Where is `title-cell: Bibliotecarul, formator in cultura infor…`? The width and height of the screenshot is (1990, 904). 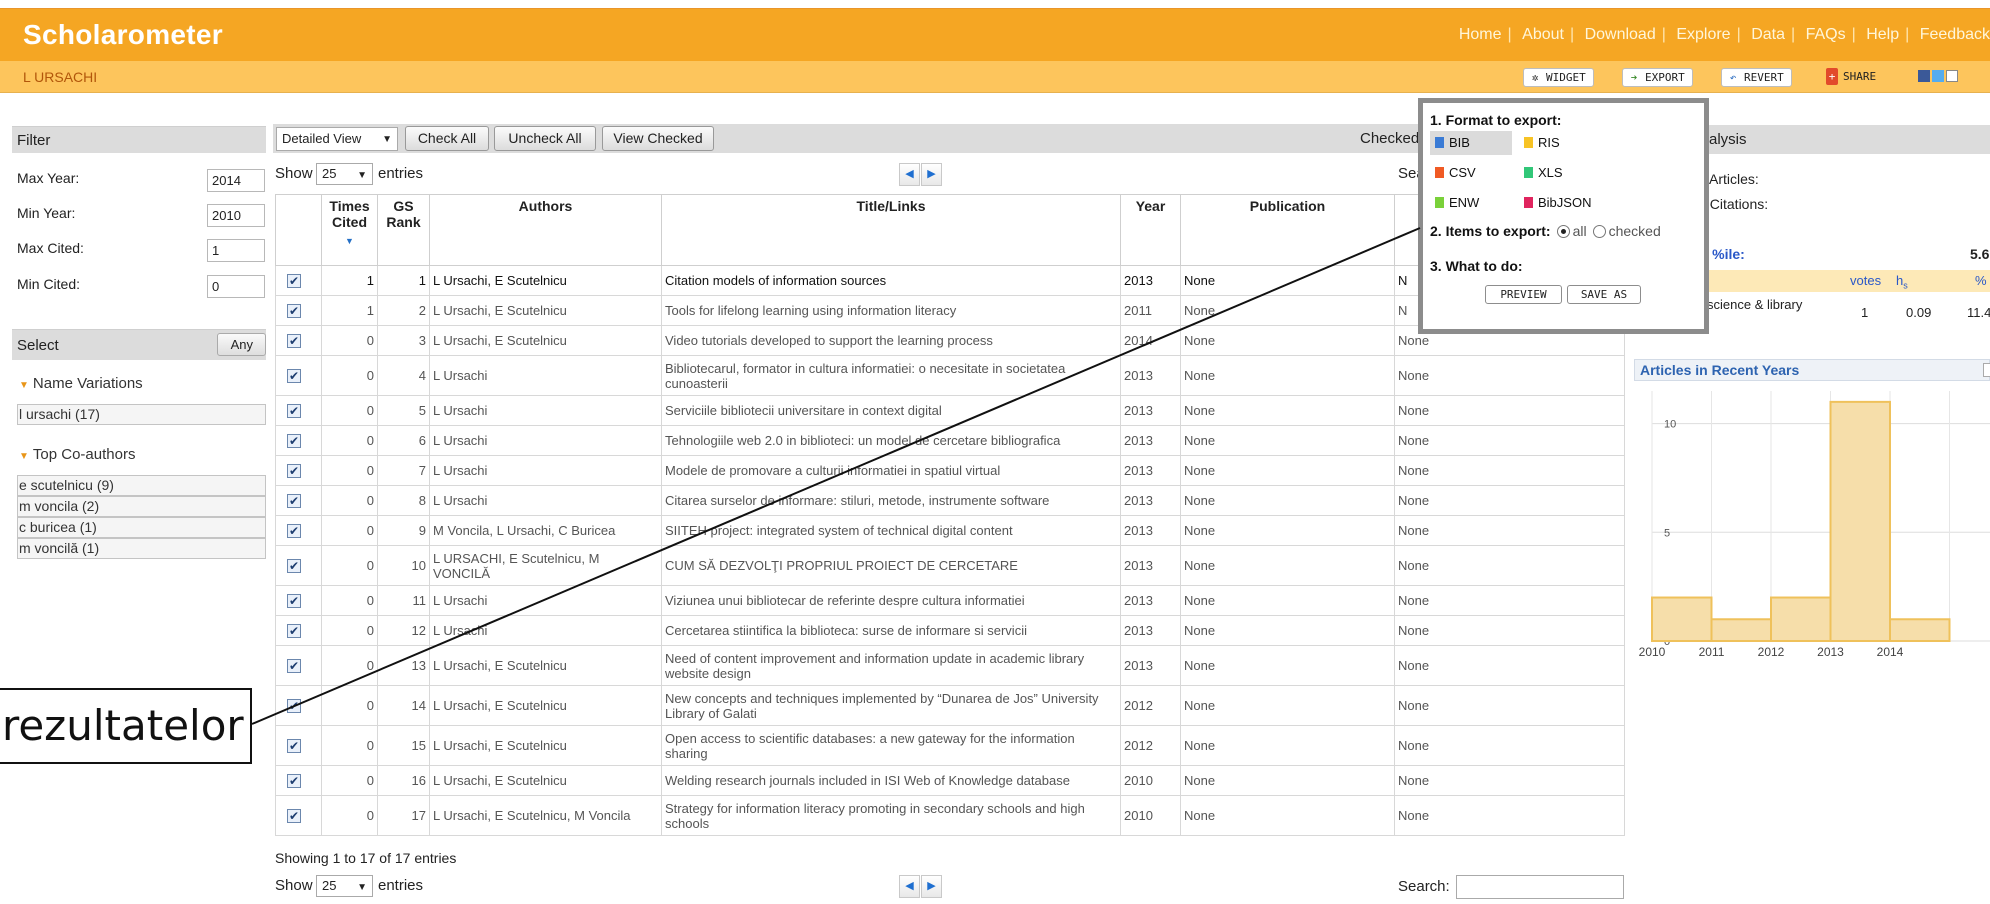 title-cell: Bibliotecarul, formator in cultura infor… is located at coordinates (891, 375).